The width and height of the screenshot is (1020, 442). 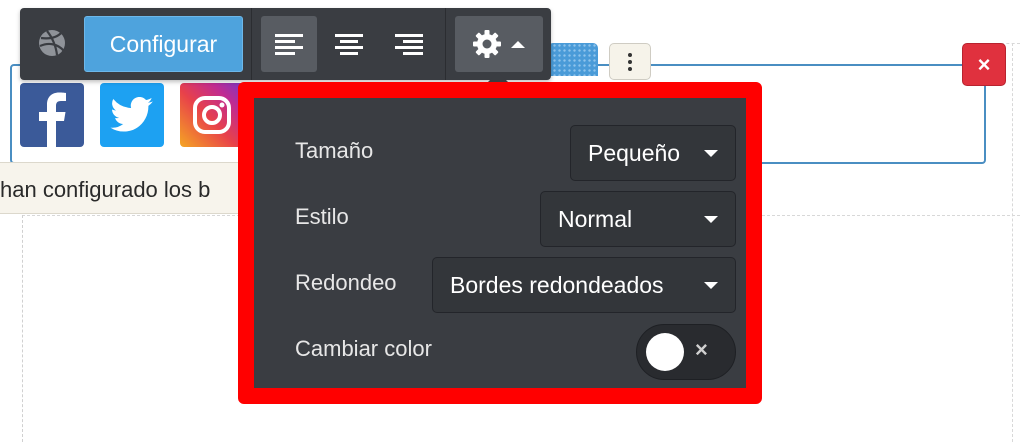 What do you see at coordinates (518, 44) in the screenshot?
I see `caret-up-icon` at bounding box center [518, 44].